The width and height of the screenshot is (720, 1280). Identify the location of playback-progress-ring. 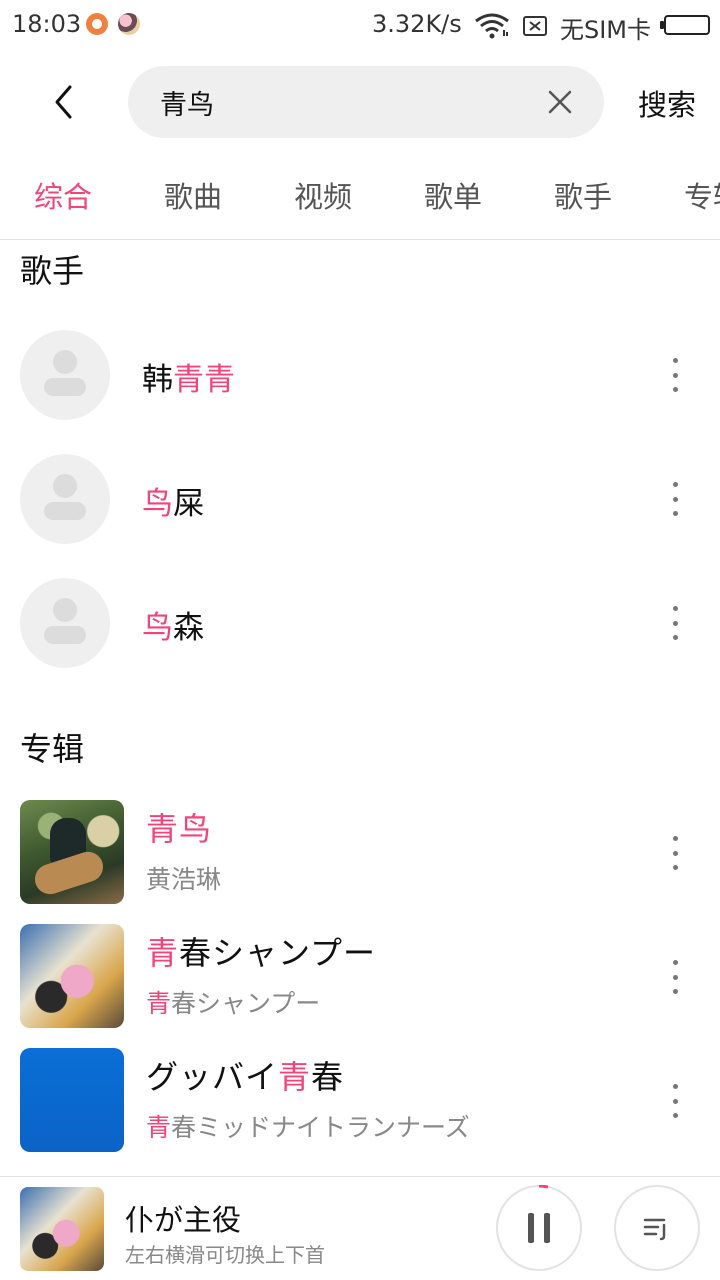
(543, 1187).